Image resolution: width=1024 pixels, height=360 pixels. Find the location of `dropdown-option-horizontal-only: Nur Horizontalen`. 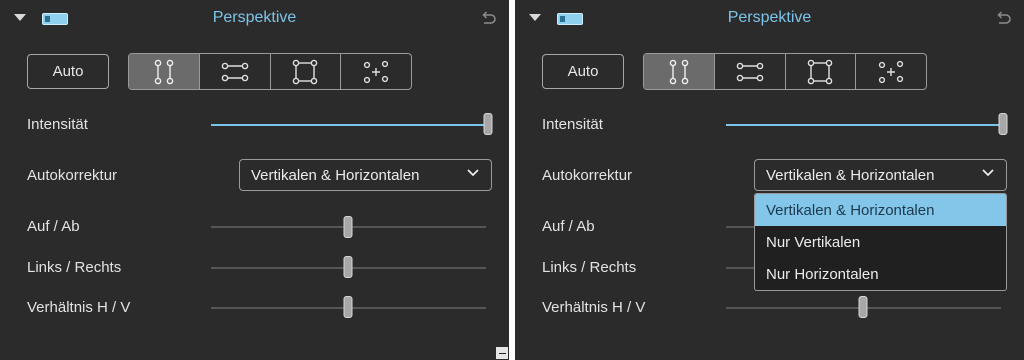

dropdown-option-horizontal-only: Nur Horizontalen is located at coordinates (880, 274).